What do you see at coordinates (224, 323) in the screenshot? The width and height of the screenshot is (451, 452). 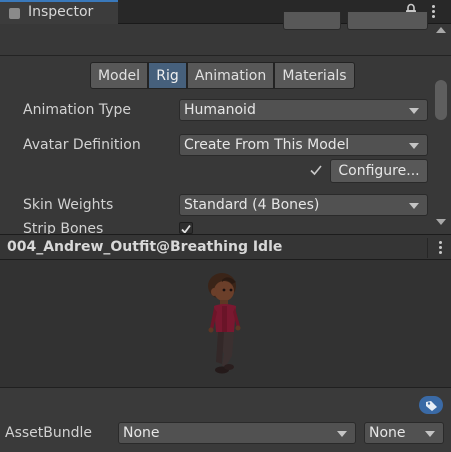 I see `character-preview-model` at bounding box center [224, 323].